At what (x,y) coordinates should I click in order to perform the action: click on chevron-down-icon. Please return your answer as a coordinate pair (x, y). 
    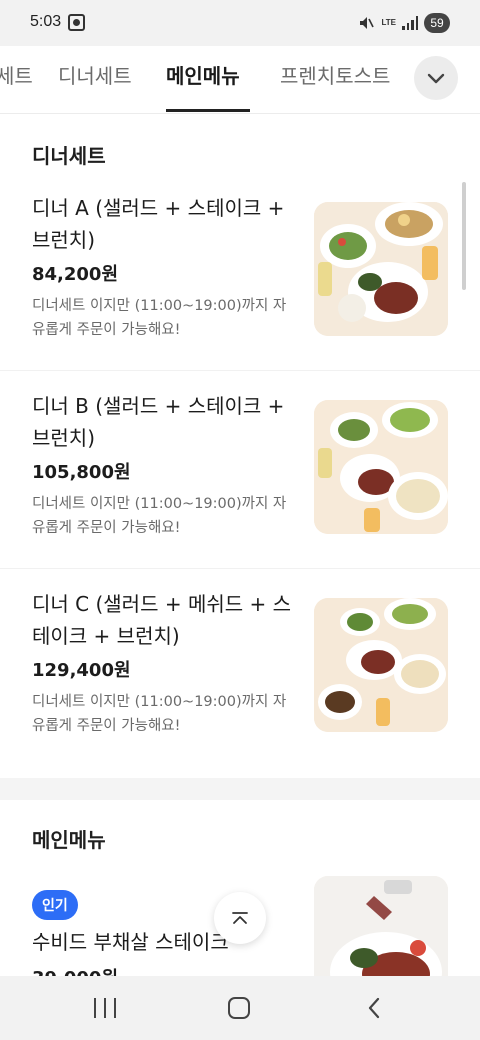
    Looking at the image, I should click on (436, 78).